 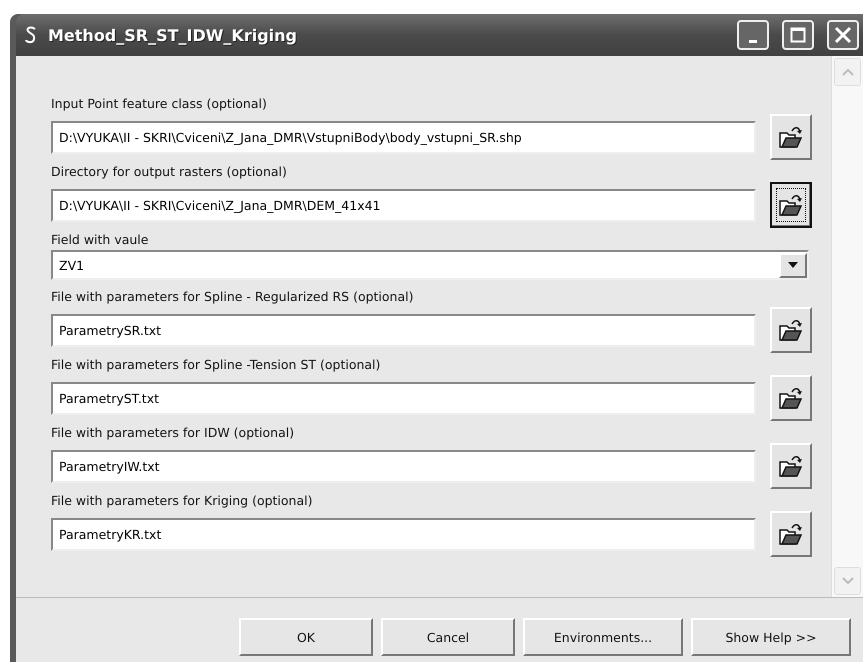 I want to click on field-label: File with parameters for Spline - Regularized RS (optional), so click(x=232, y=297).